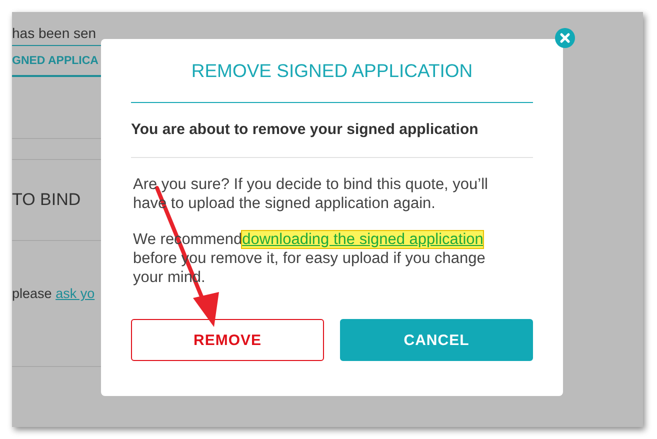 Image resolution: width=657 pixels, height=439 pixels. Describe the element at coordinates (75, 293) in the screenshot. I see `ask-link: ask yo` at that location.